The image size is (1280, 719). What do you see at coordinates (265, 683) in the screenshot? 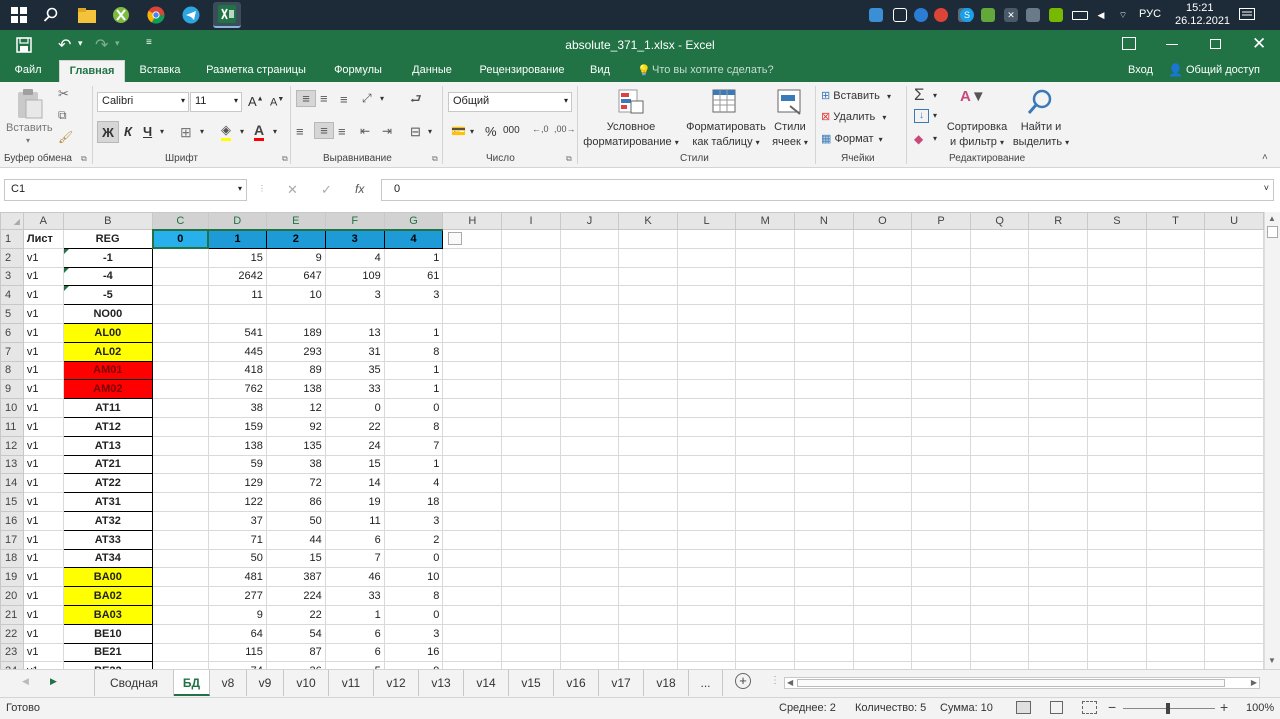
I see `sheet-tab: v9` at bounding box center [265, 683].